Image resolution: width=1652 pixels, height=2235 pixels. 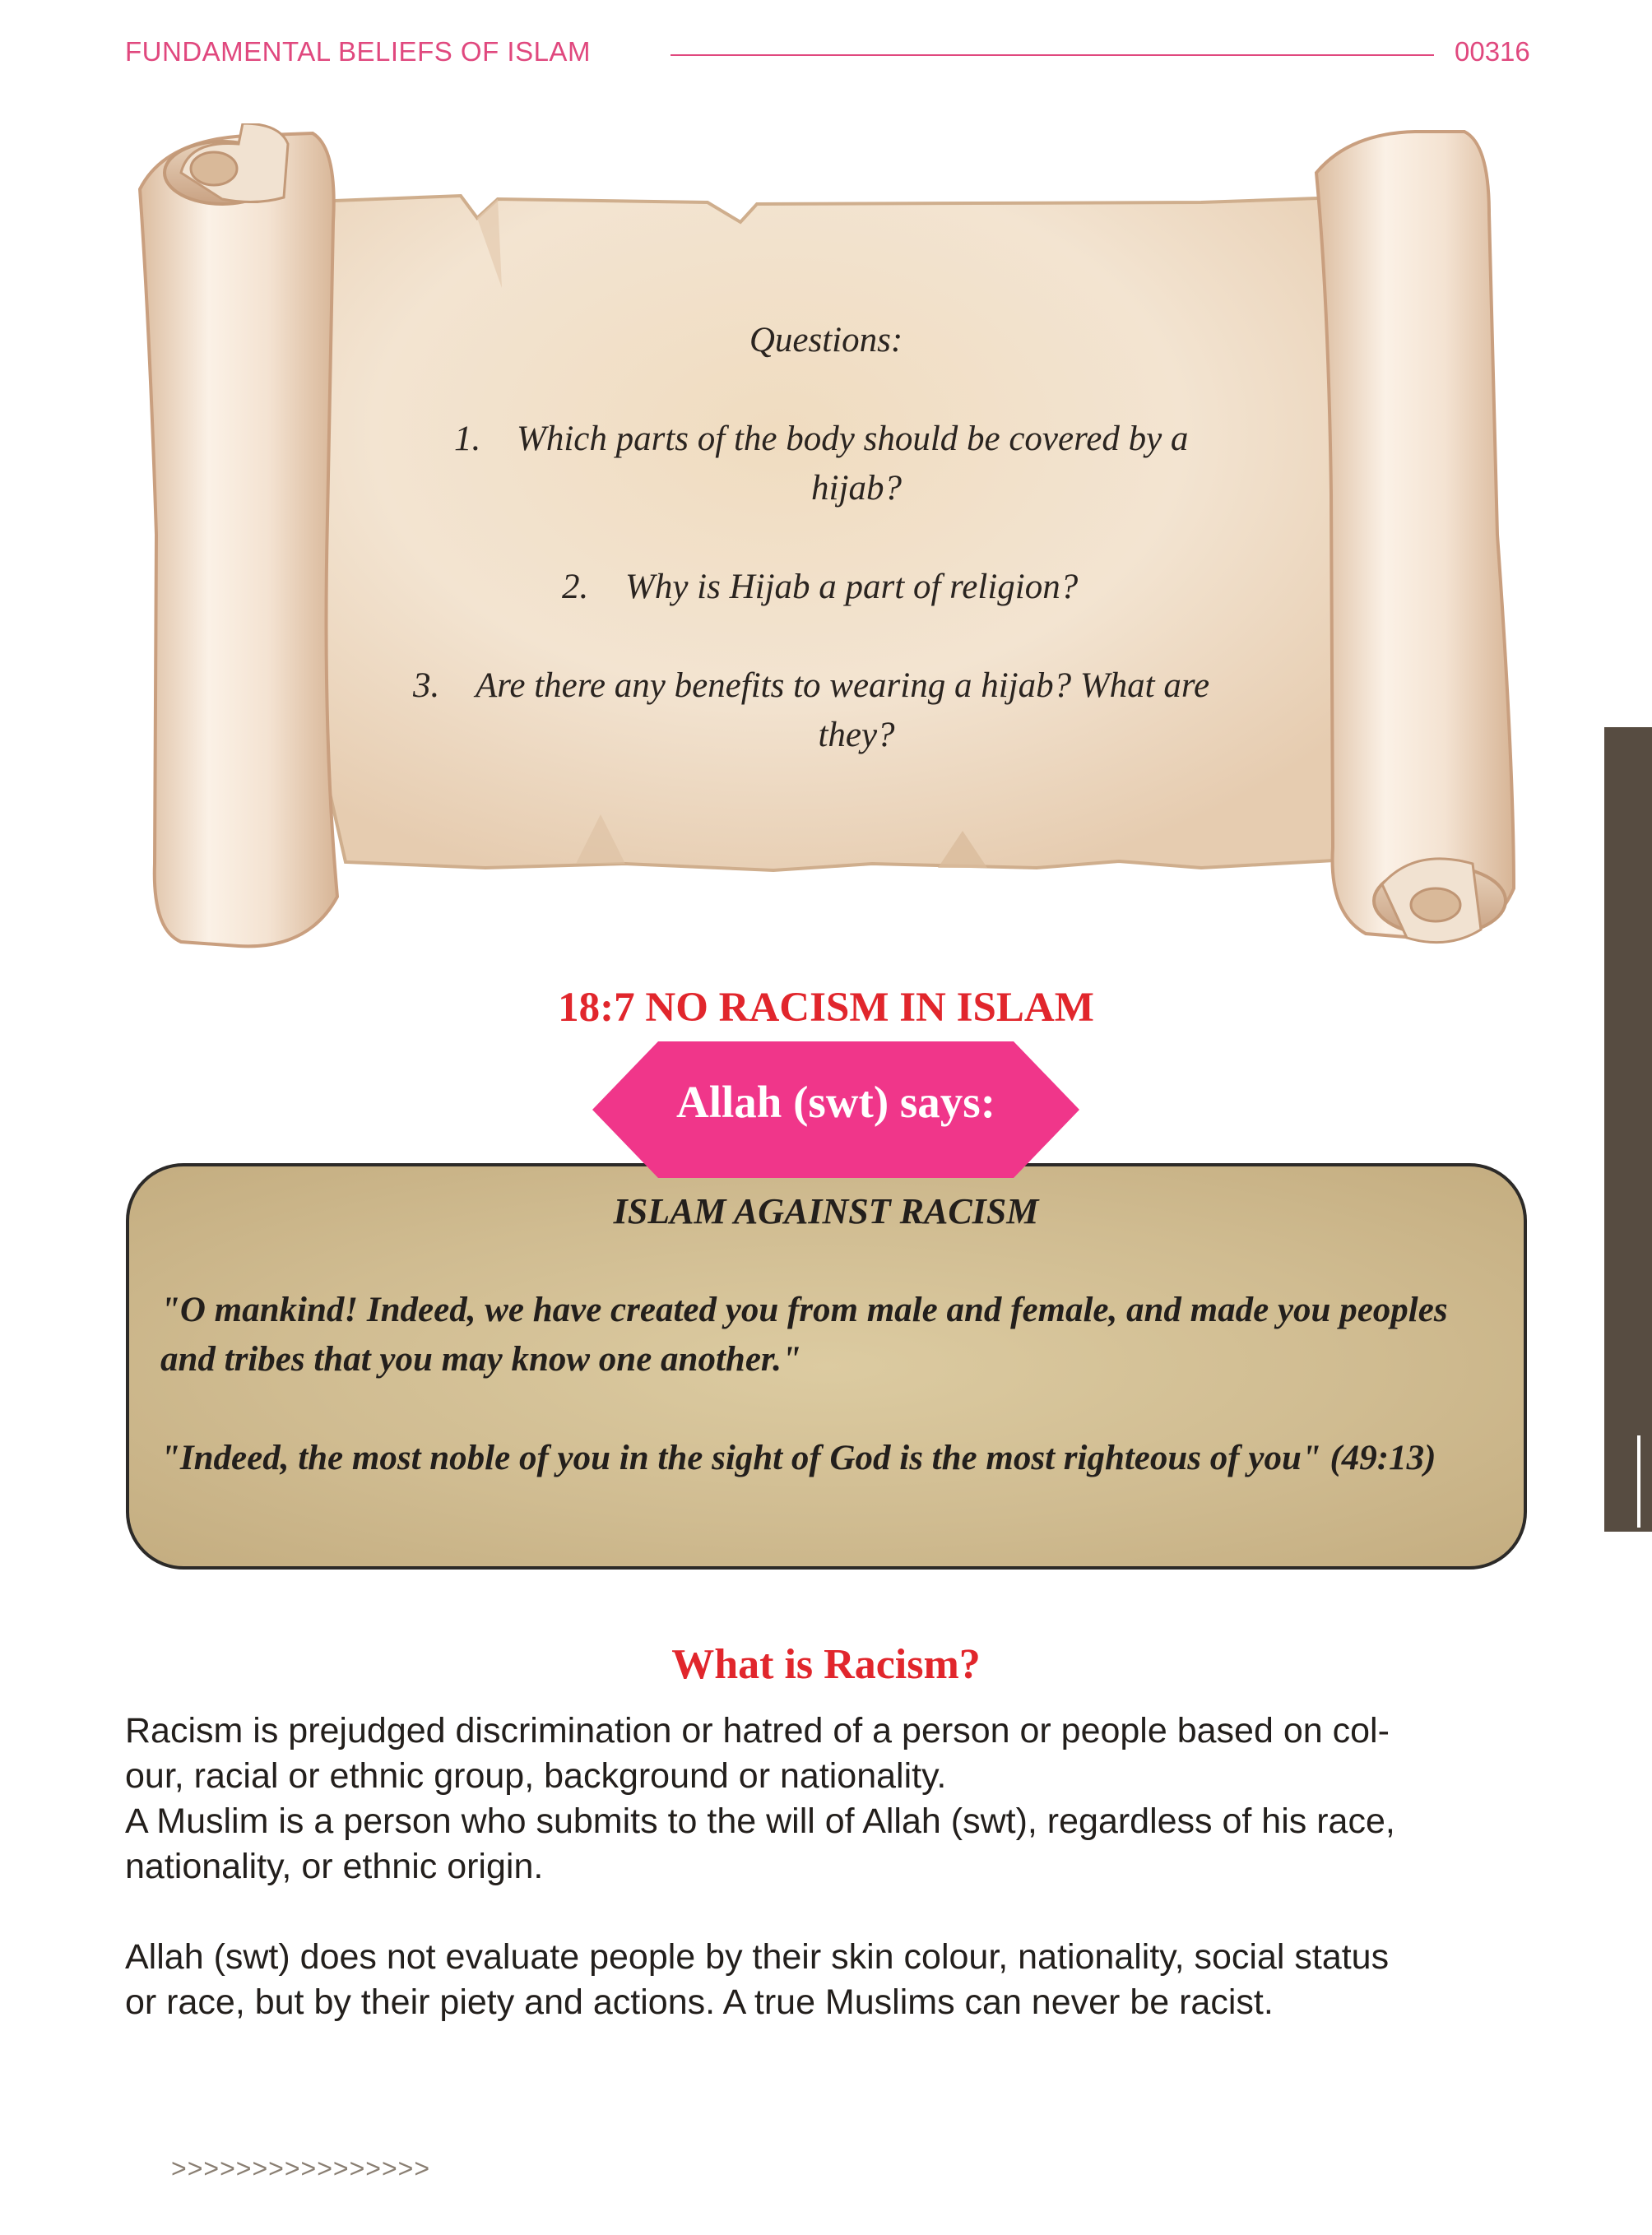 What do you see at coordinates (856, 488) in the screenshot?
I see `question-1-line2: hijab?` at bounding box center [856, 488].